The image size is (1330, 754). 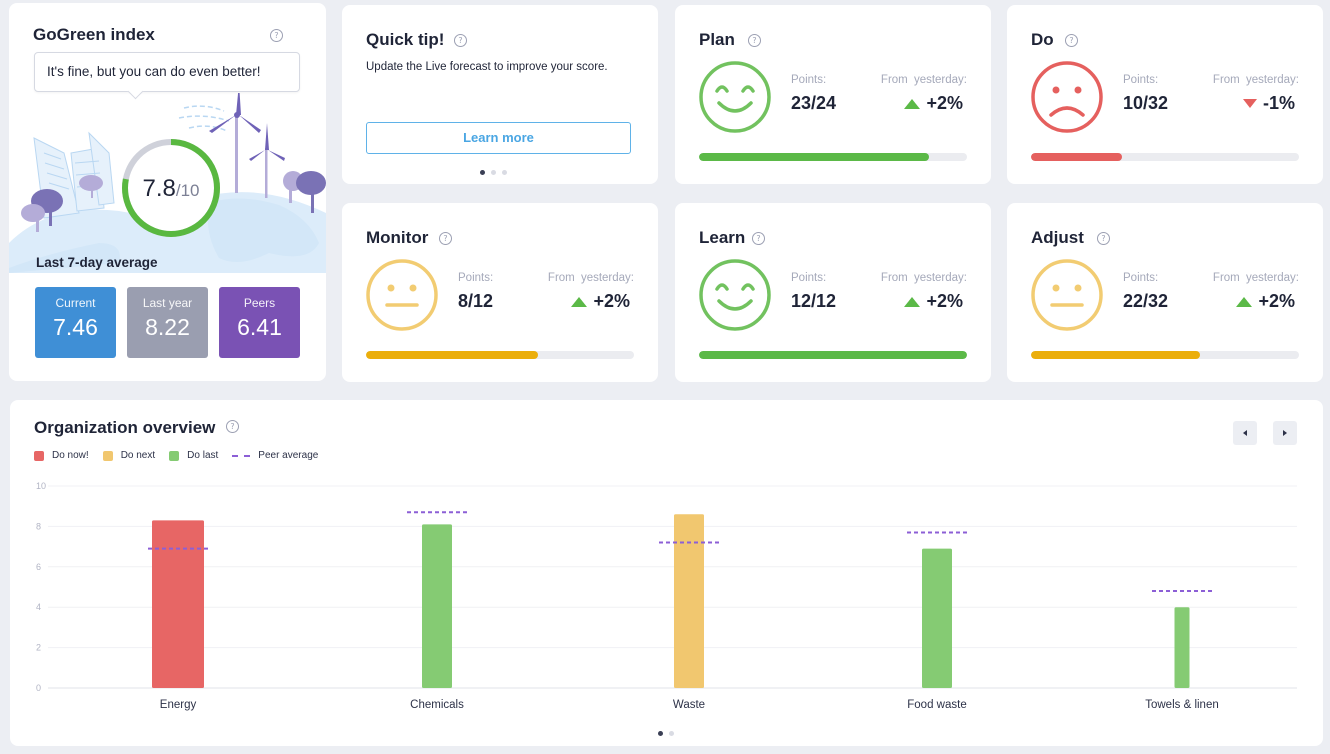 What do you see at coordinates (38, 648) in the screenshot?
I see `y-tick-label: 2` at bounding box center [38, 648].